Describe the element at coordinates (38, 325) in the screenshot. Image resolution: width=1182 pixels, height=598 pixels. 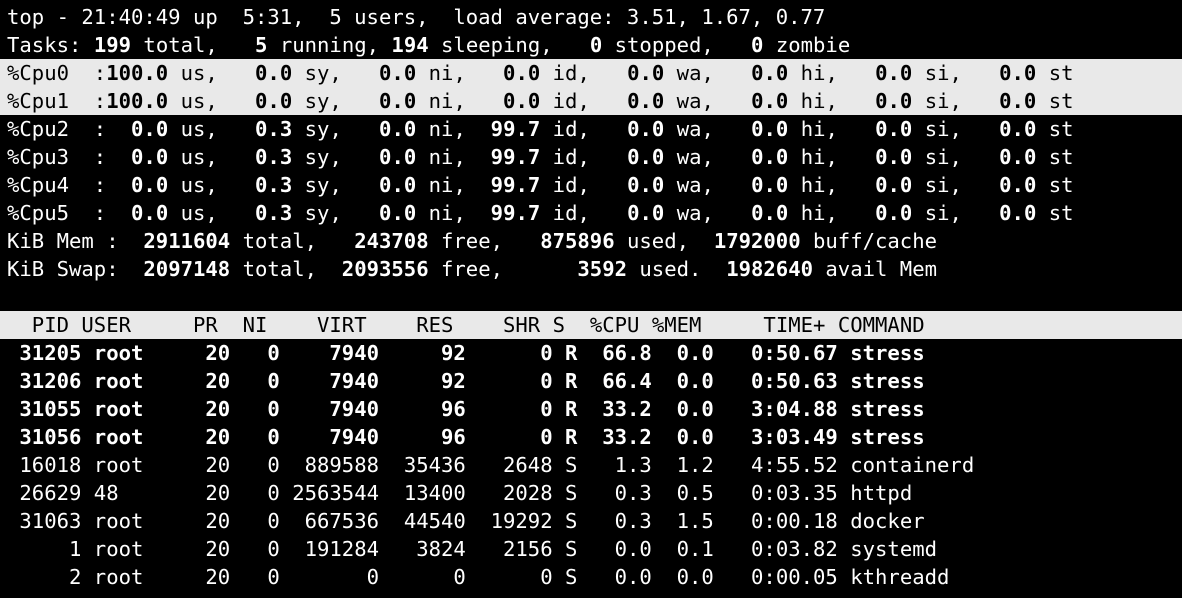
I see `column-header-pid: PID` at that location.